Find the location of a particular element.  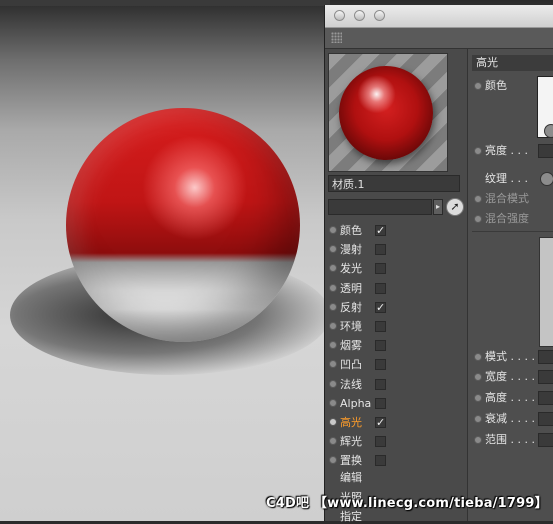

section-divider is located at coordinates (512, 231).